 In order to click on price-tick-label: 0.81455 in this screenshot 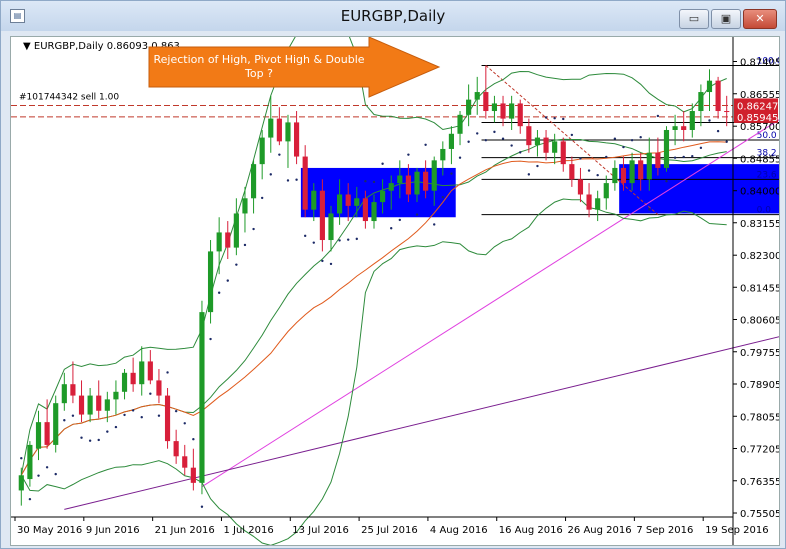, I will do `click(759, 288)`.